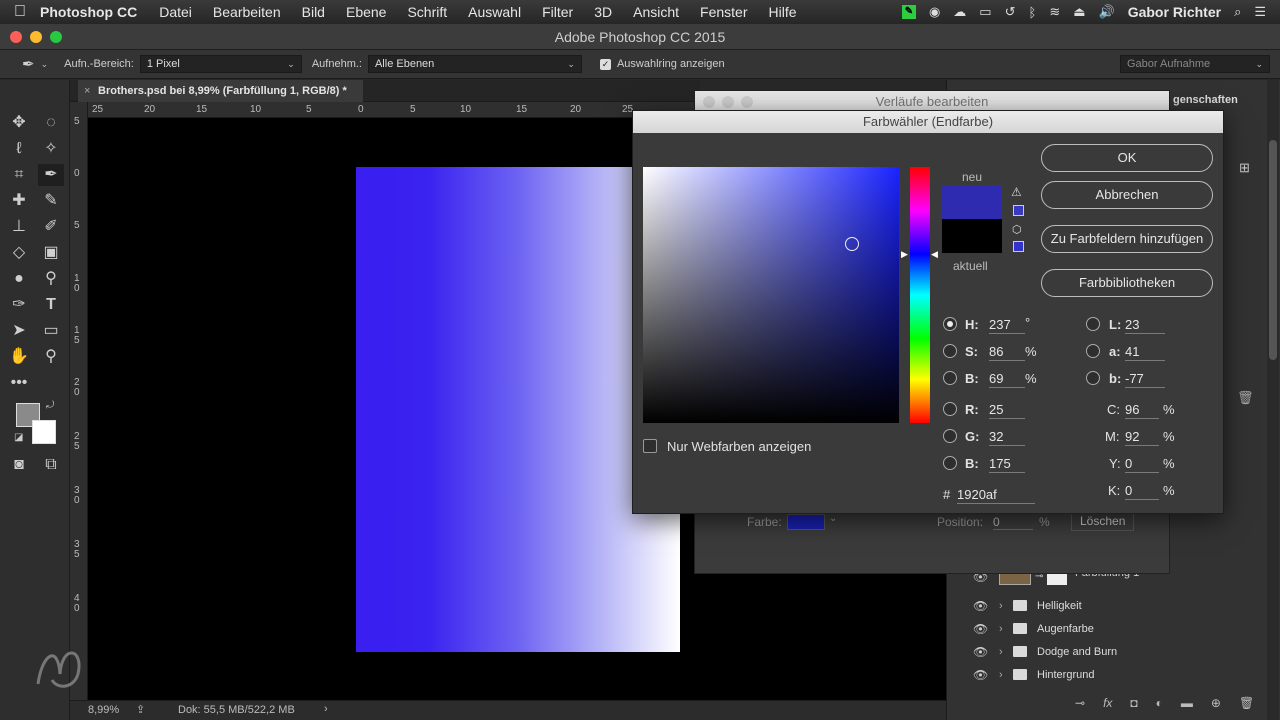 The image size is (1280, 720). What do you see at coordinates (1187, 703) in the screenshot?
I see `new-group-icon: ▬` at bounding box center [1187, 703].